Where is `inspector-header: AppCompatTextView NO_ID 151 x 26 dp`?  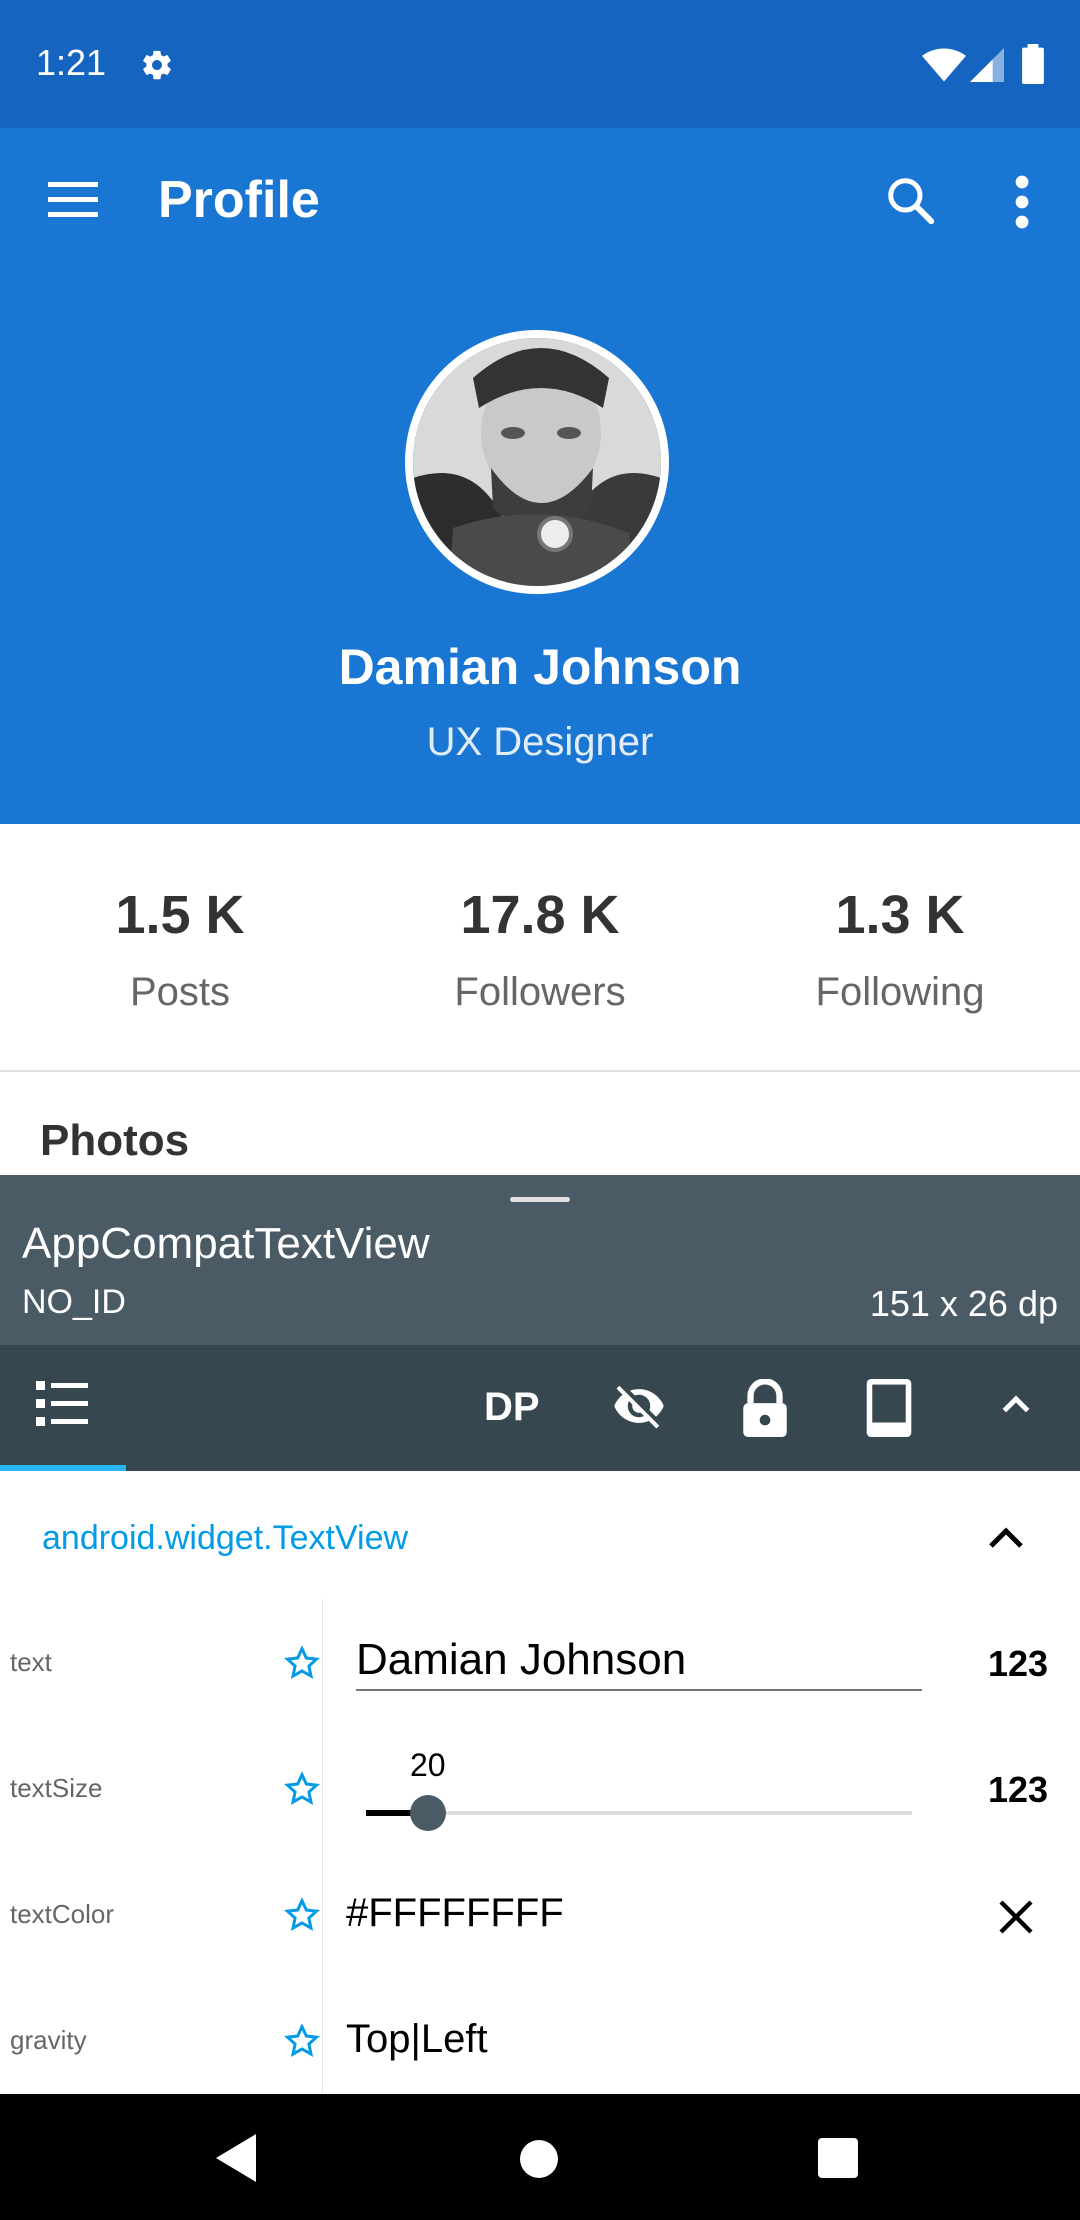 inspector-header: AppCompatTextView NO_ID 151 x 26 dp is located at coordinates (540, 1260).